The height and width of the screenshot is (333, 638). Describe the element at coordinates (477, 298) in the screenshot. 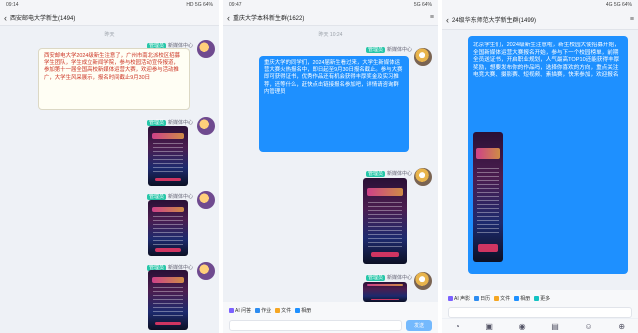

I see `calendar-icon` at that location.